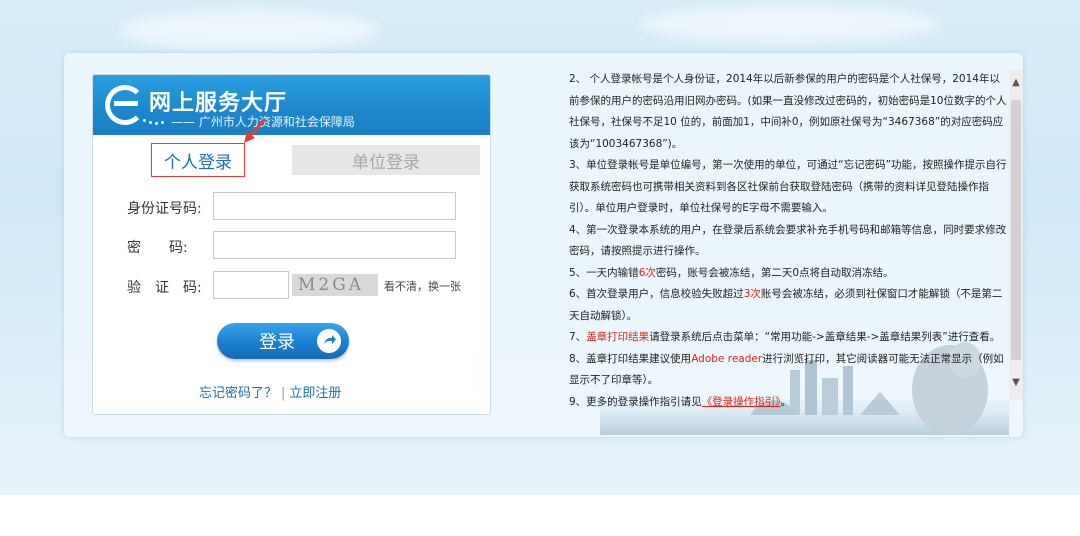 The height and width of the screenshot is (536, 1080). What do you see at coordinates (727, 358) in the screenshot?
I see `highlight-text: Adobe reader` at bounding box center [727, 358].